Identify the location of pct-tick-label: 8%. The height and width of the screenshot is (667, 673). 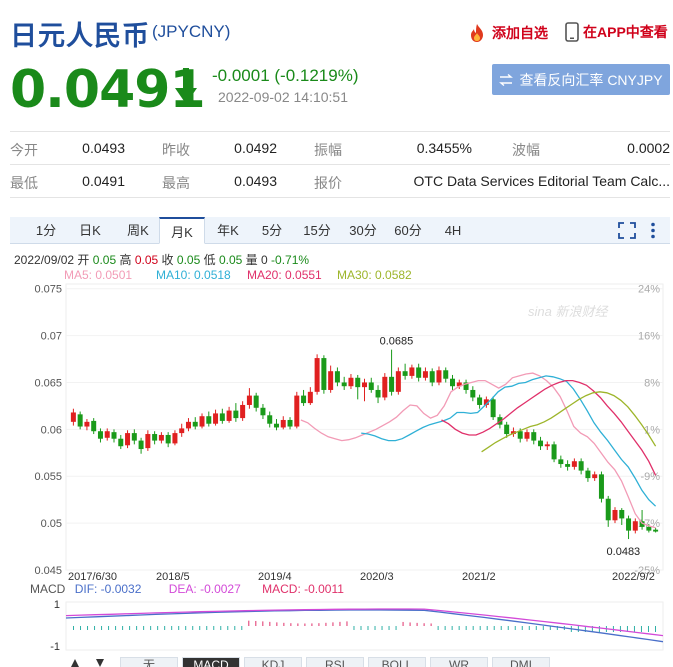
(652, 383).